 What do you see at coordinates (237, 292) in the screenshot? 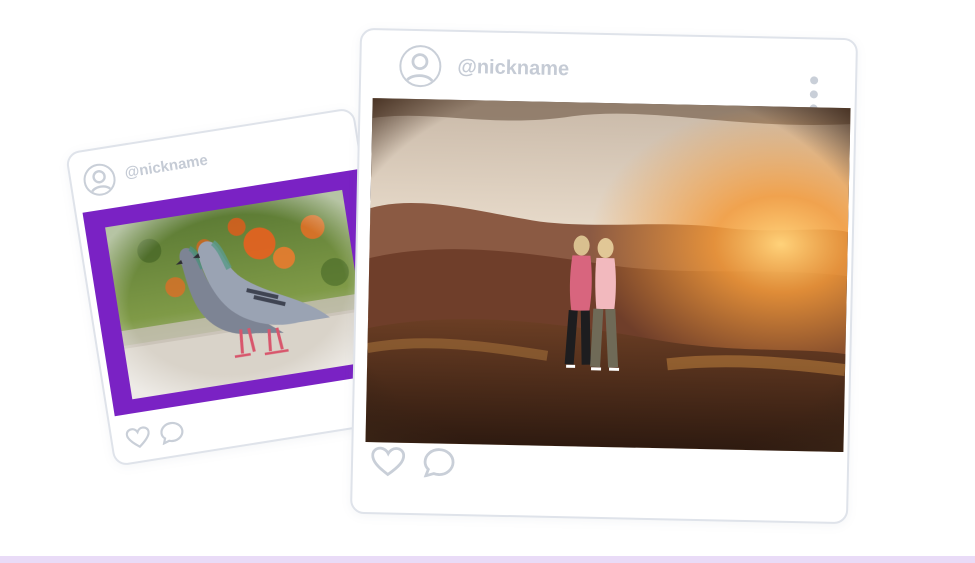
I see `post-photo-pigeons` at bounding box center [237, 292].